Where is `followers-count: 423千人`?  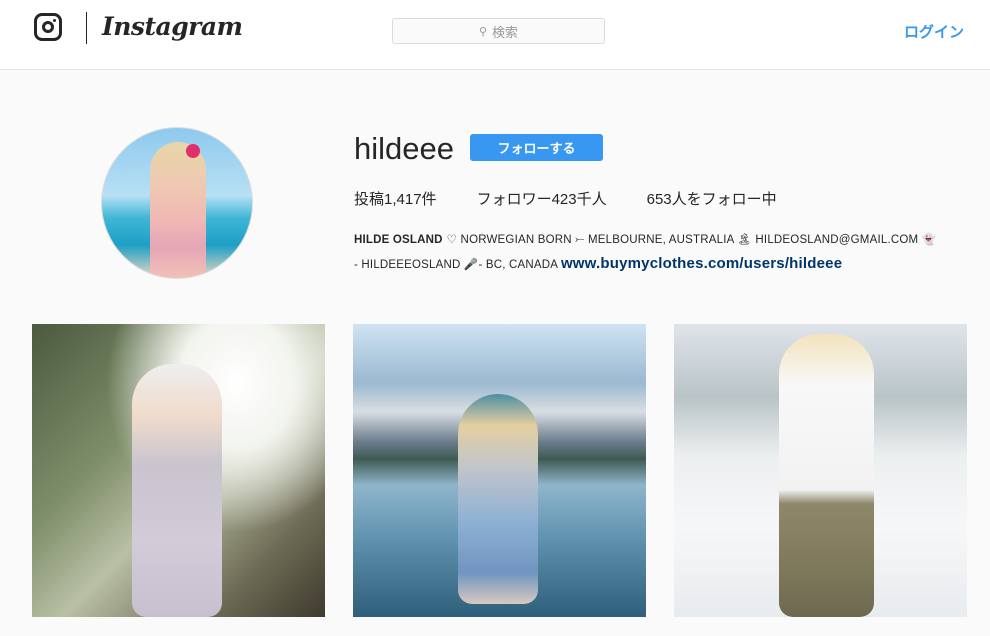 followers-count: 423千人 is located at coordinates (579, 199).